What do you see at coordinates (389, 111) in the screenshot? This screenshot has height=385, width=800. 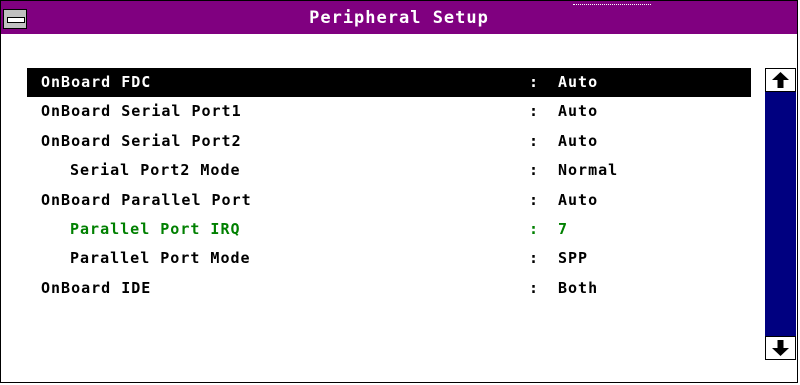 I see `setting-row: OnBoard Serial Port1: Auto` at bounding box center [389, 111].